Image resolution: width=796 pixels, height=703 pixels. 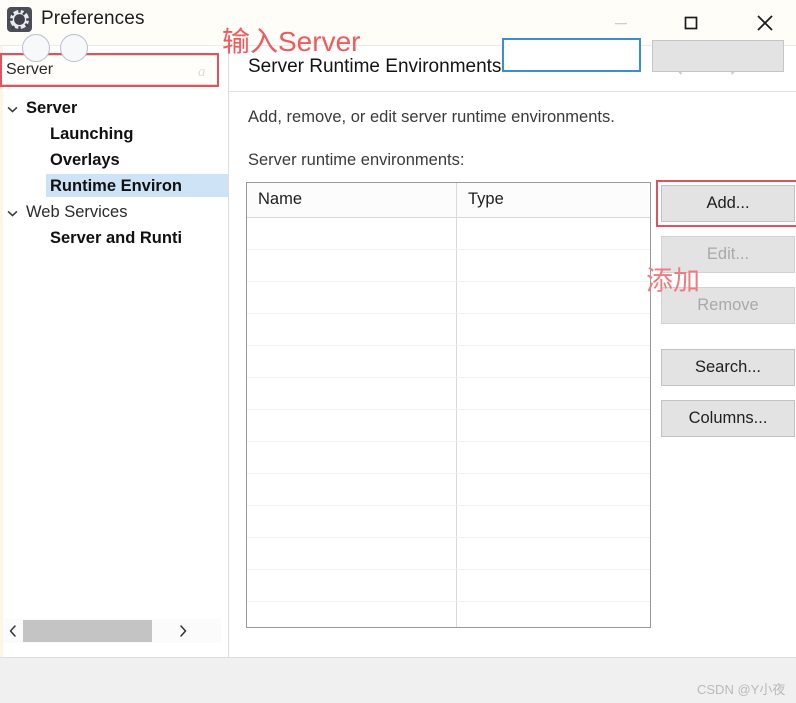 What do you see at coordinates (728, 305) in the screenshot?
I see `remove-button: Remove` at bounding box center [728, 305].